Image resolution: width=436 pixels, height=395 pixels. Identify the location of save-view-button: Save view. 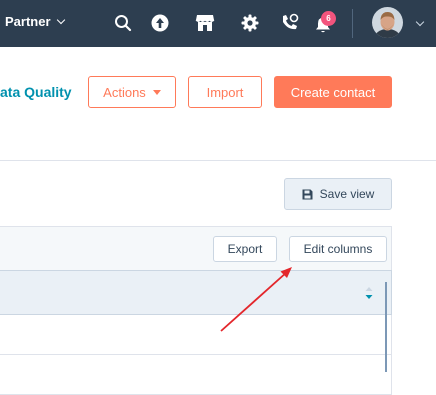
(338, 194).